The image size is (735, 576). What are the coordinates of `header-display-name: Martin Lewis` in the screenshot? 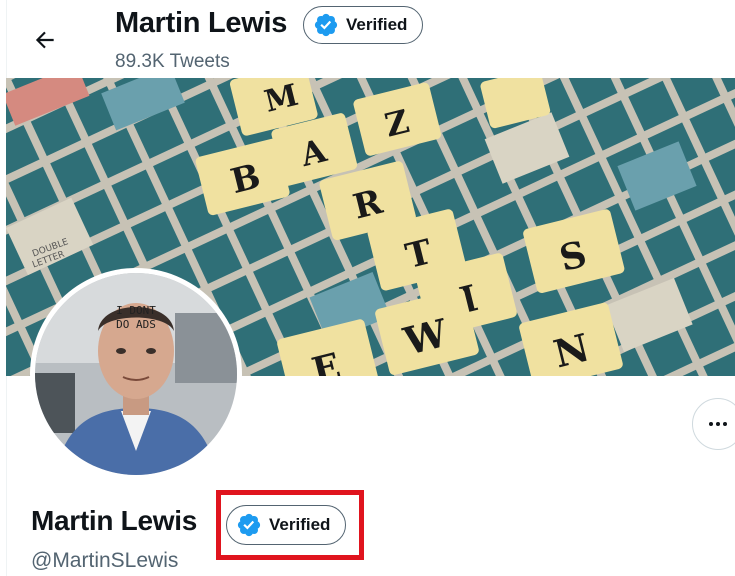 It's located at (201, 23).